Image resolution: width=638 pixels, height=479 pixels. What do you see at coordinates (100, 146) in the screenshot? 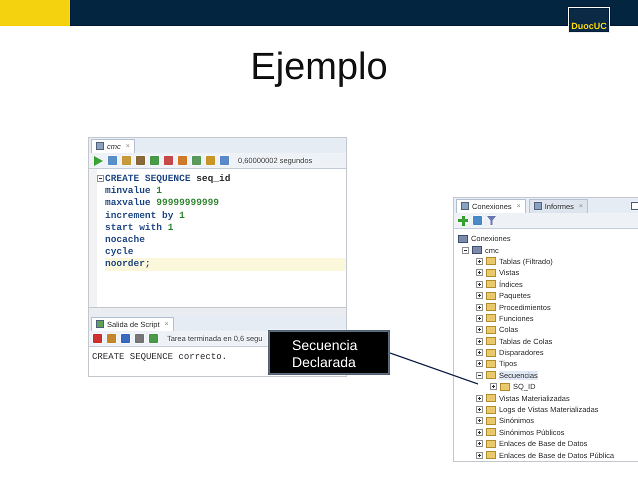
I see `sheet-icon` at bounding box center [100, 146].